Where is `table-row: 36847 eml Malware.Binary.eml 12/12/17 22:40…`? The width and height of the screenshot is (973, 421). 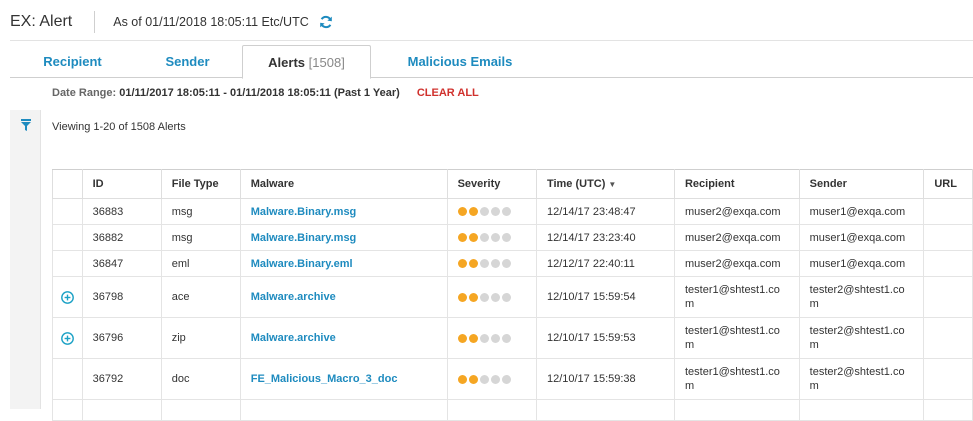 table-row: 36847 eml Malware.Binary.eml 12/12/17 22:40… is located at coordinates (512, 263).